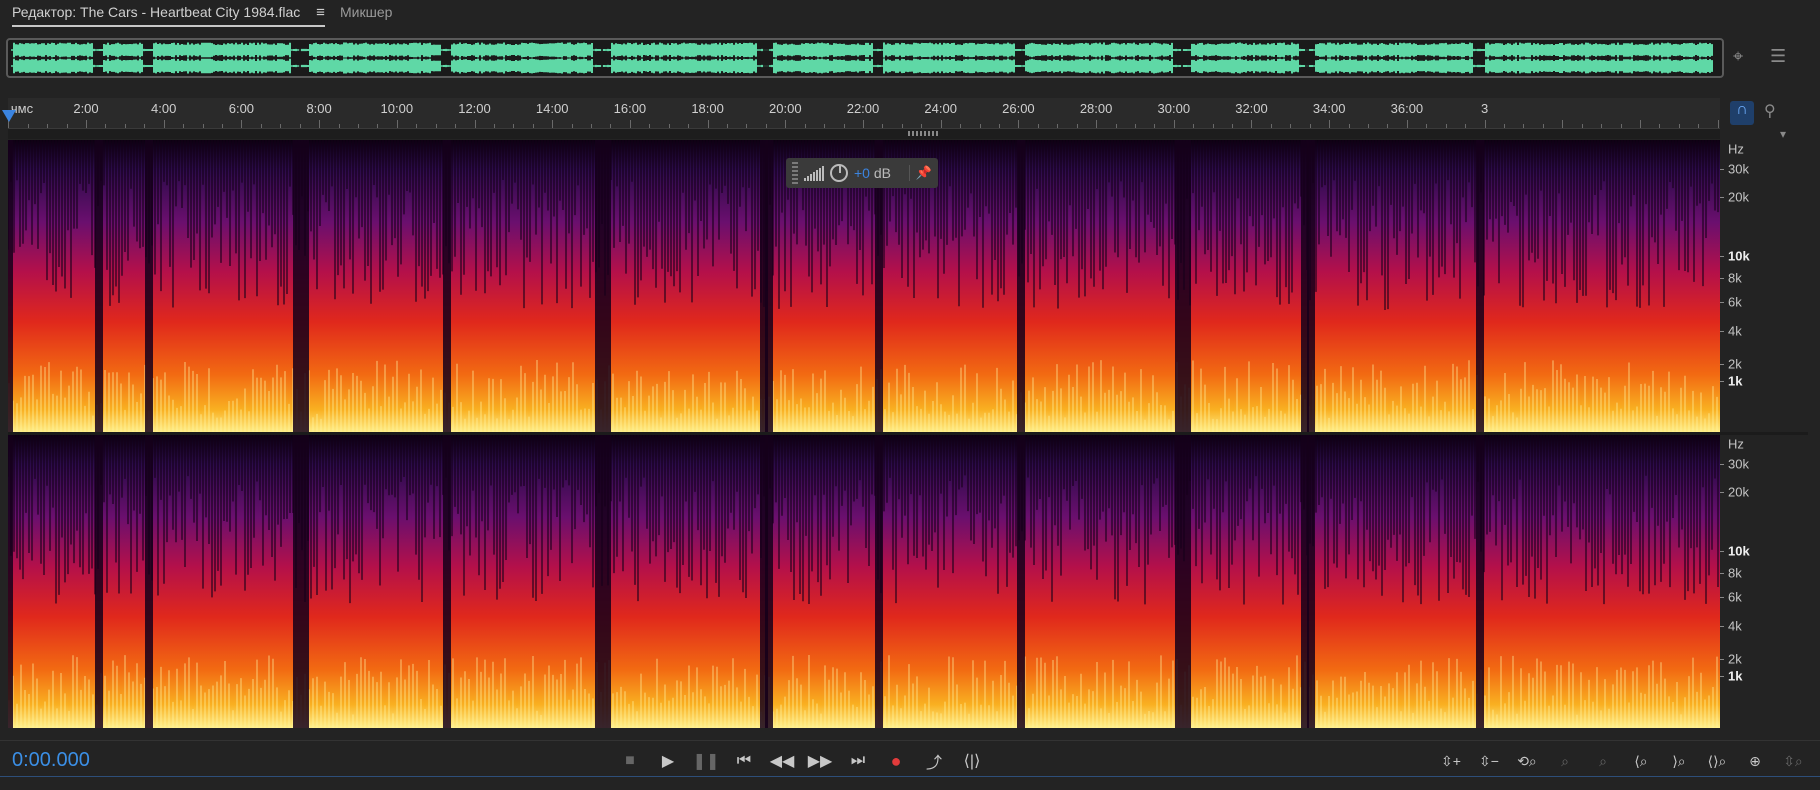 This screenshot has width=1820, height=790. Describe the element at coordinates (1451, 761) in the screenshot. I see `zoom-in-amplitude-button: ⇳+` at that location.